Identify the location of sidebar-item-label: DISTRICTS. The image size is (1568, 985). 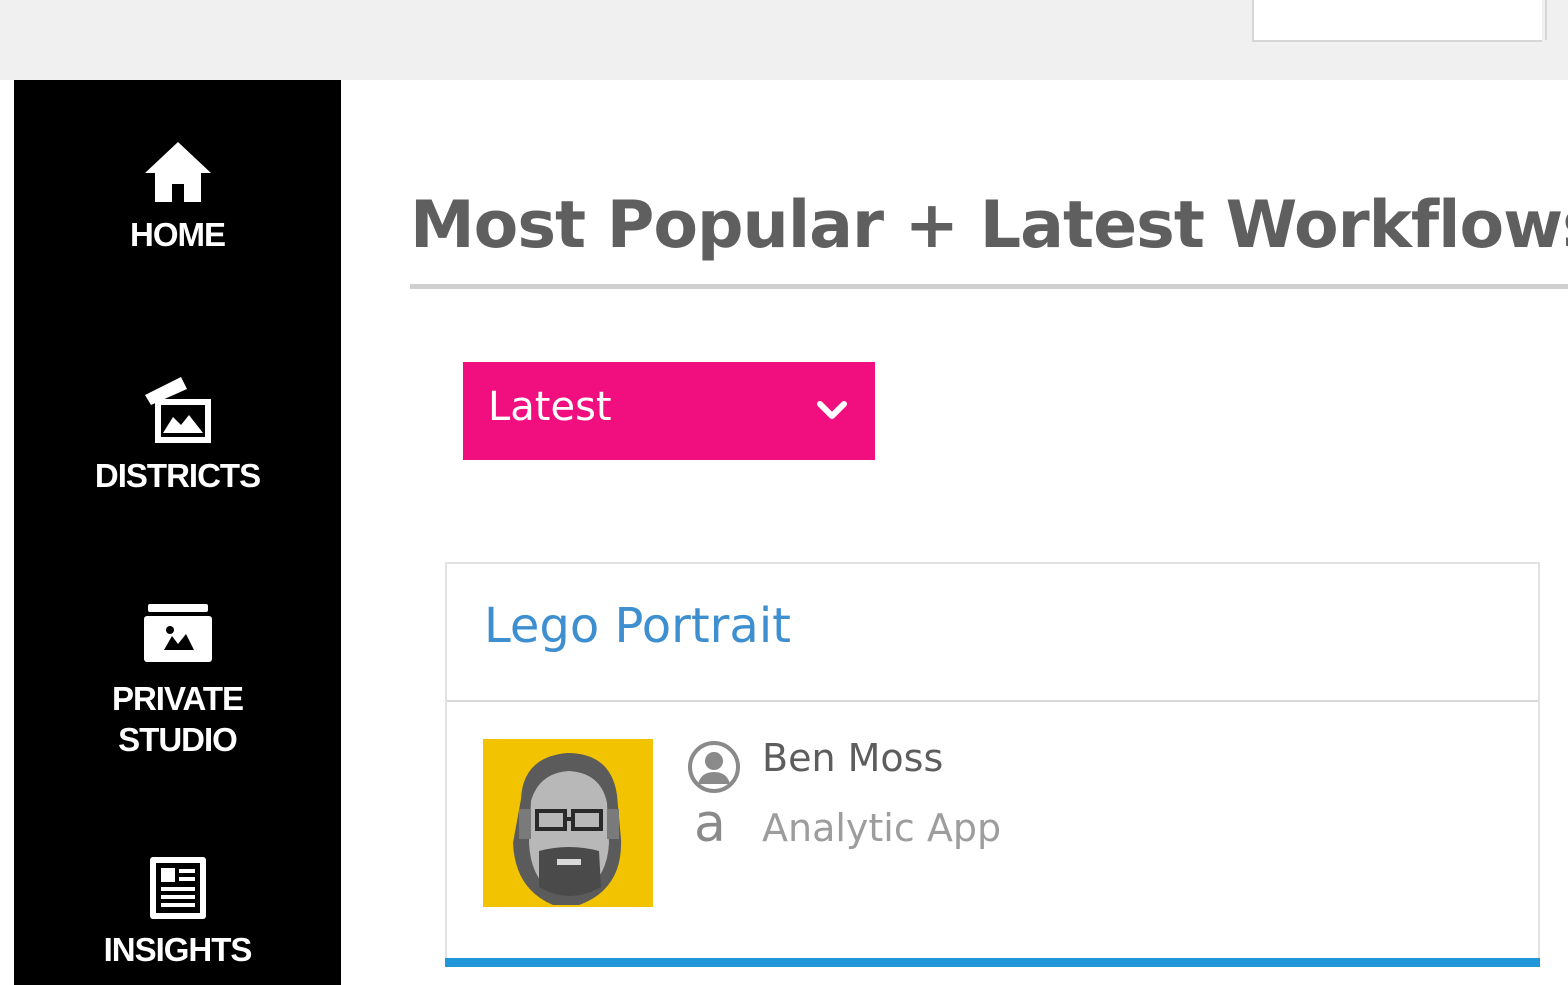
(177, 475).